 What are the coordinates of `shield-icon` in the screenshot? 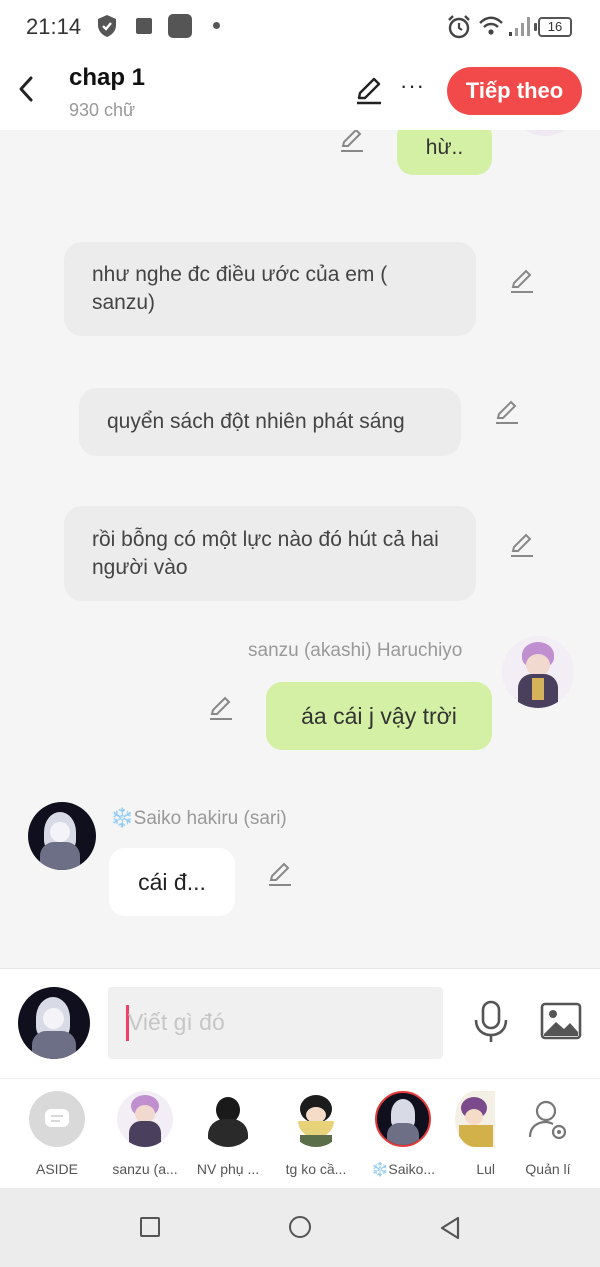 It's located at (107, 26).